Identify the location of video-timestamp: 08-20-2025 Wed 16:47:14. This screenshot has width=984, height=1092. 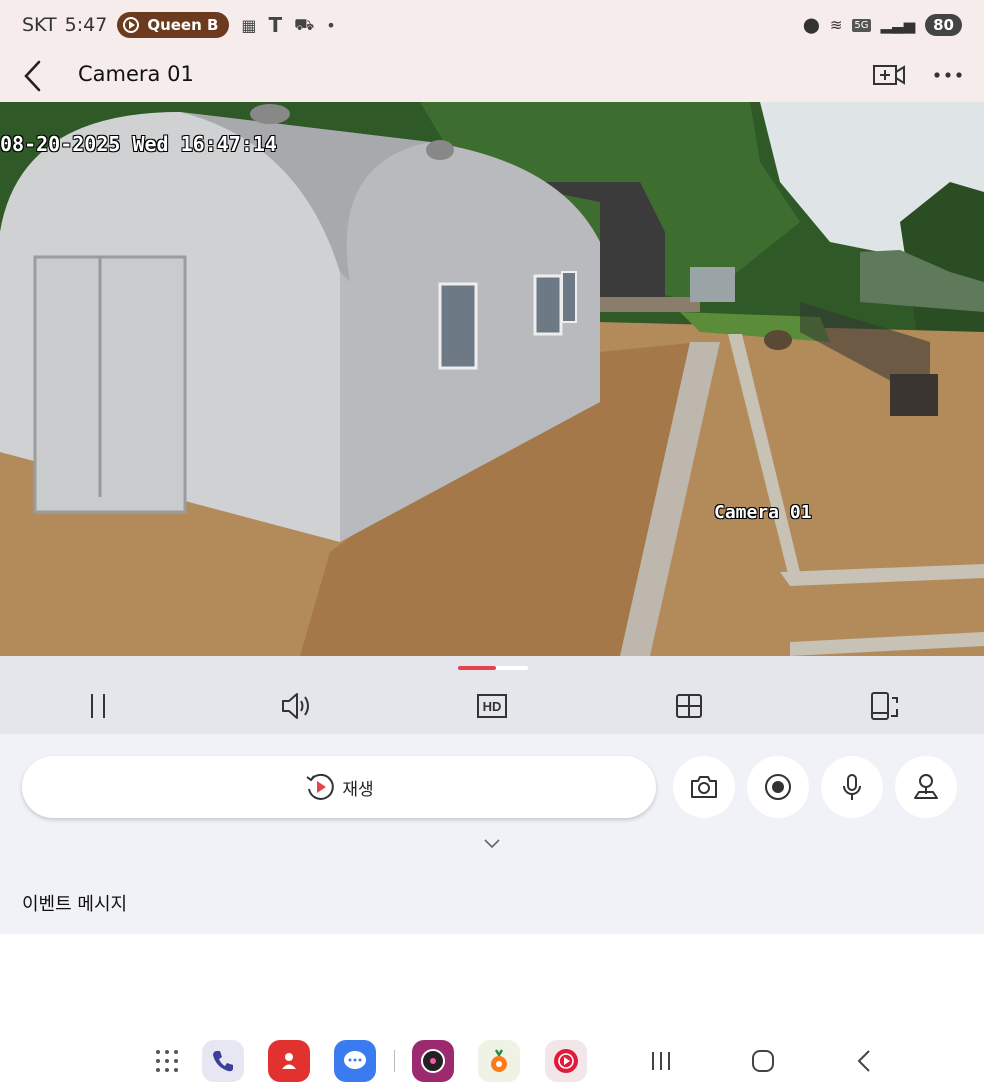
(138, 144).